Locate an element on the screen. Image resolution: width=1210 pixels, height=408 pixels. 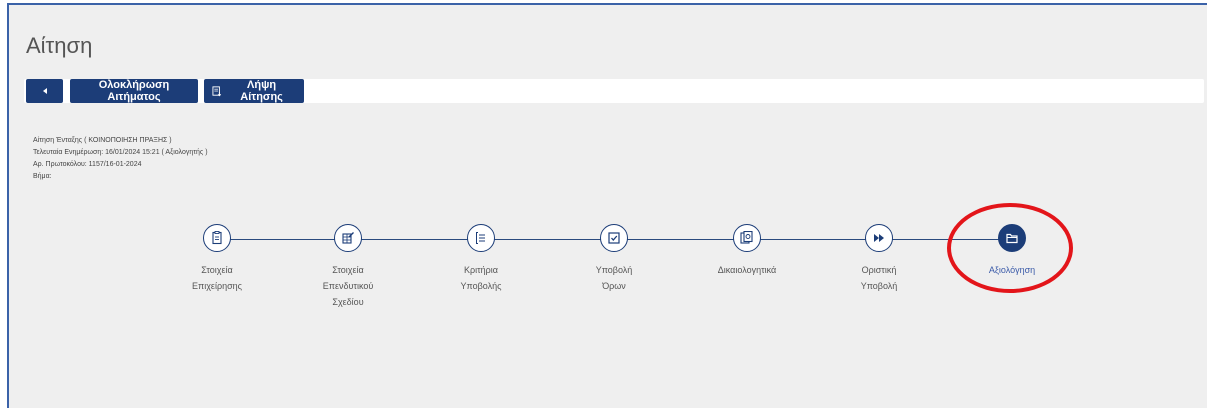
step-business-details is located at coordinates (217, 238).